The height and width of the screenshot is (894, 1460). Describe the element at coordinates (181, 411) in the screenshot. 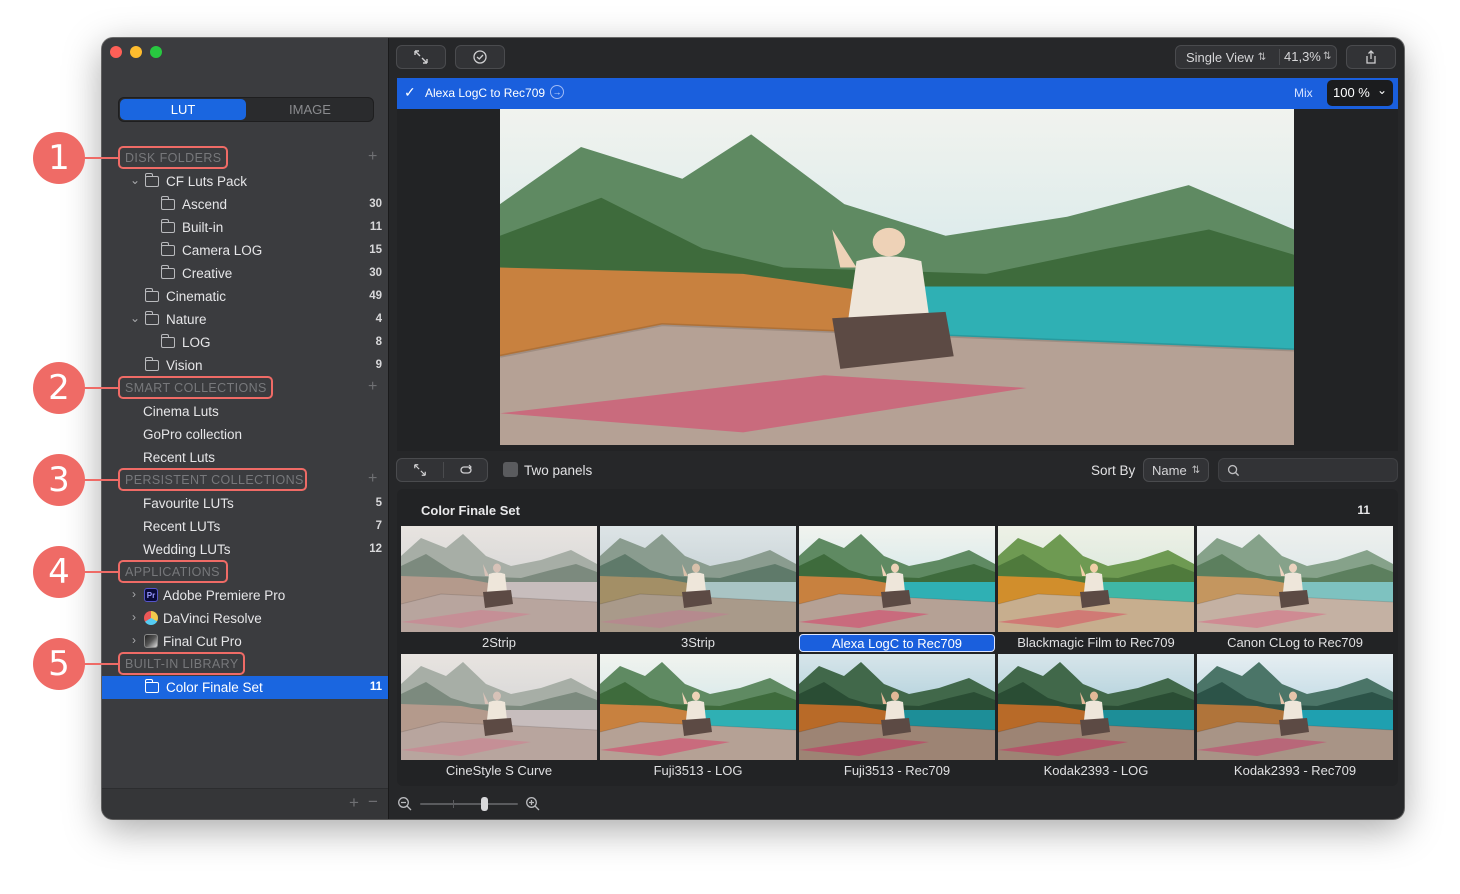

I see `sidebar-item-label: Cinema Luts` at that location.